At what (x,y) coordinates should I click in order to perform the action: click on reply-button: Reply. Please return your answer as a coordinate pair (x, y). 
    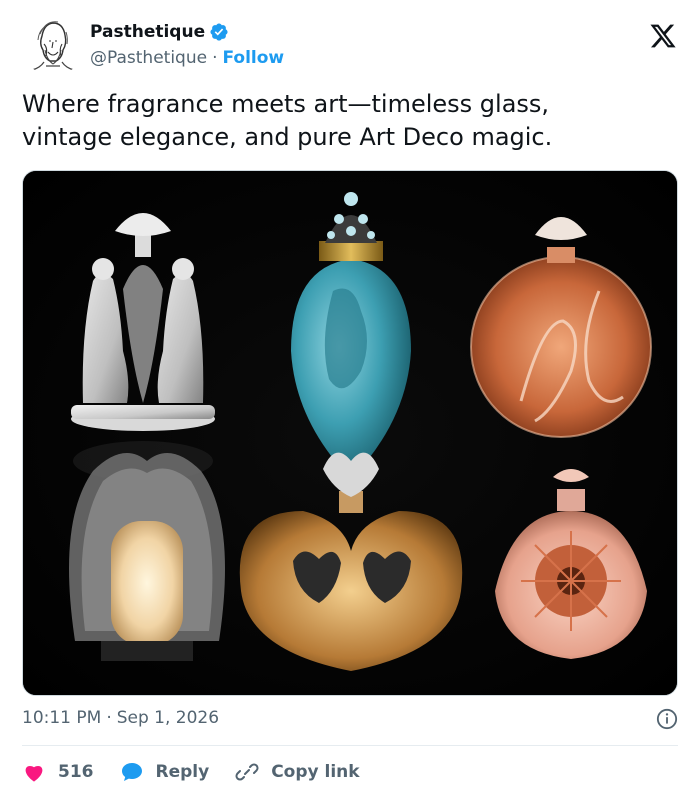
    Looking at the image, I should click on (165, 772).